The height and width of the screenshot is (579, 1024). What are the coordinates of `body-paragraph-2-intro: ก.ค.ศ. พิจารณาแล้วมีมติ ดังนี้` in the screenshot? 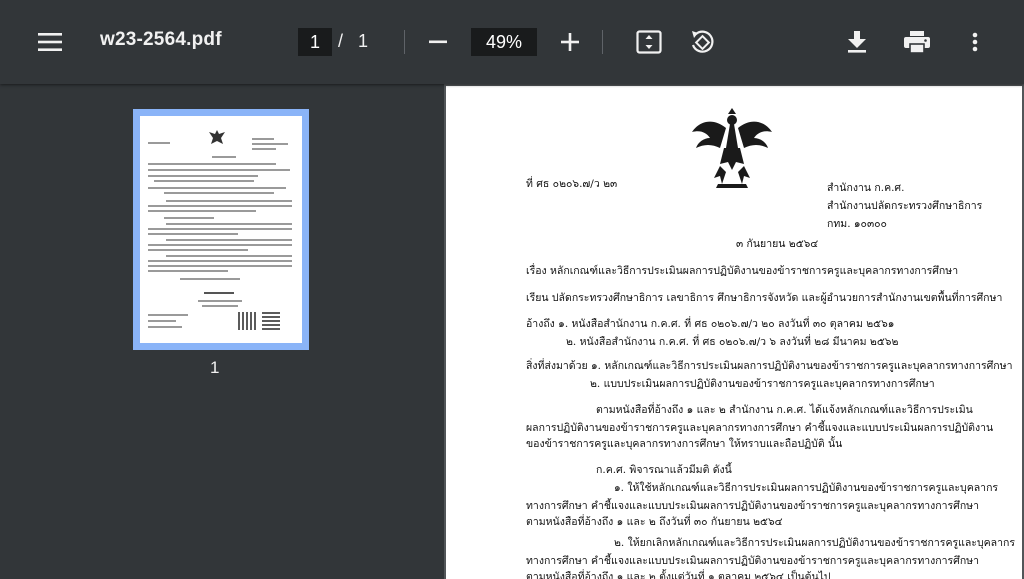 It's located at (664, 470).